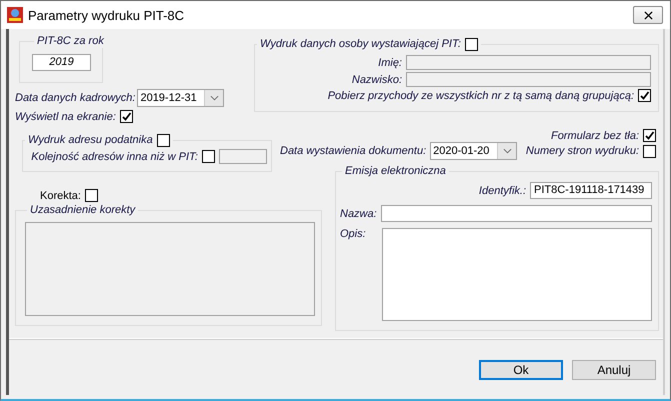 This screenshot has width=671, height=401. I want to click on date-dropdown: 2019-12-31, so click(180, 98).